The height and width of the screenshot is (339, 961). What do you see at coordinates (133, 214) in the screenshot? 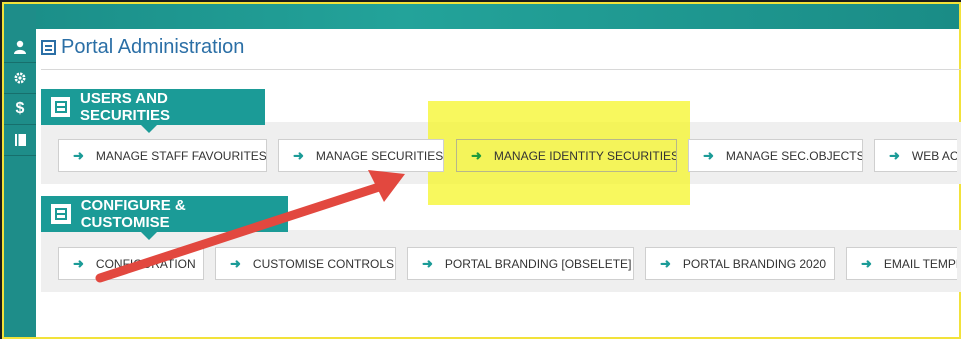
I see `section-title: CONFIGURE & CUSTOMISE` at bounding box center [133, 214].